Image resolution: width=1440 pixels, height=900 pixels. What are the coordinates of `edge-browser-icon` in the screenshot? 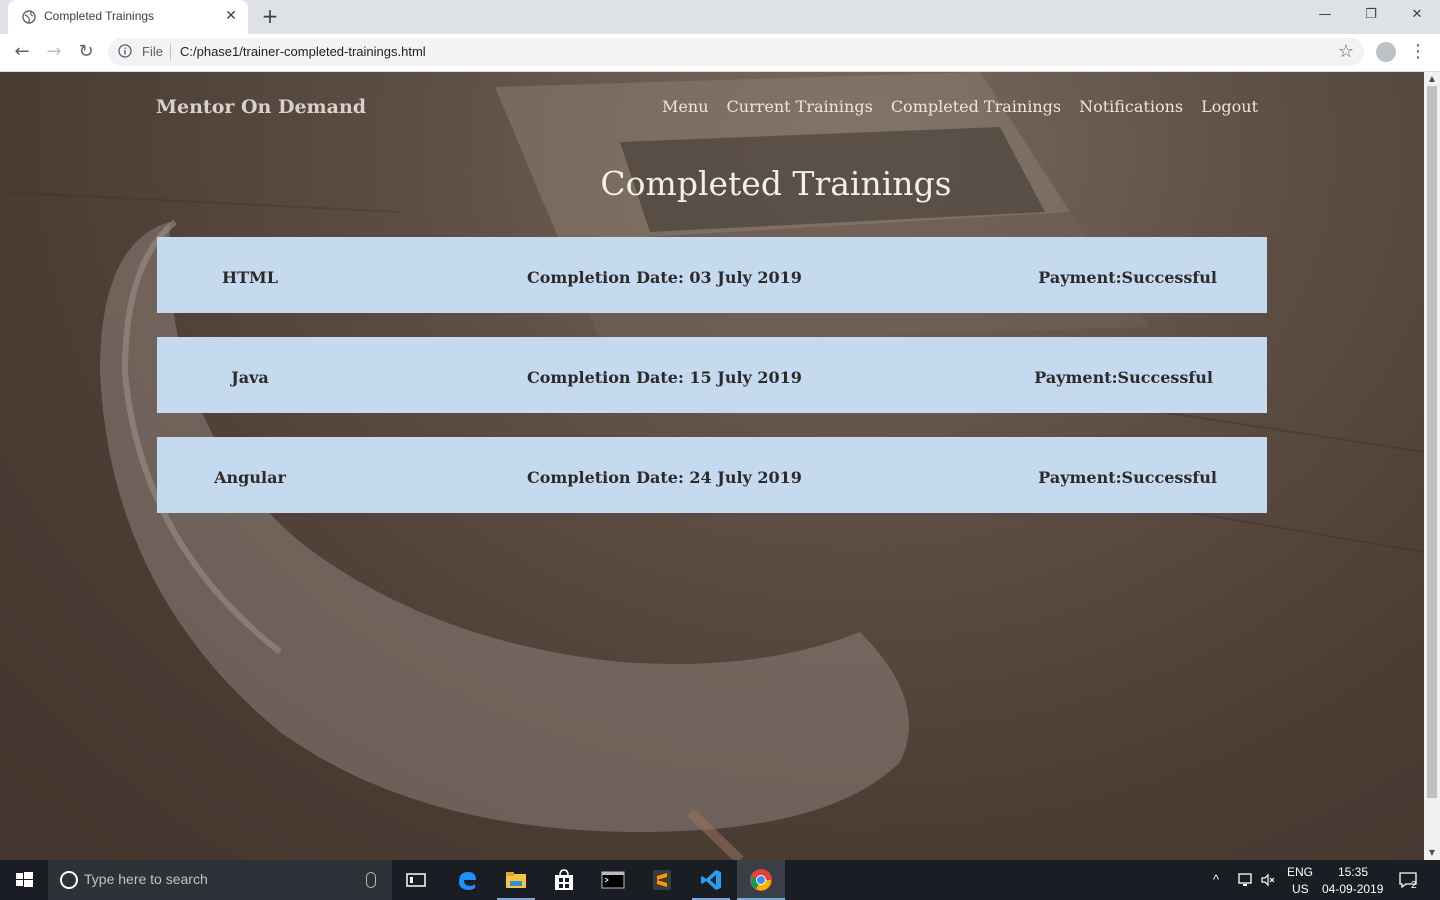 It's located at (467, 880).